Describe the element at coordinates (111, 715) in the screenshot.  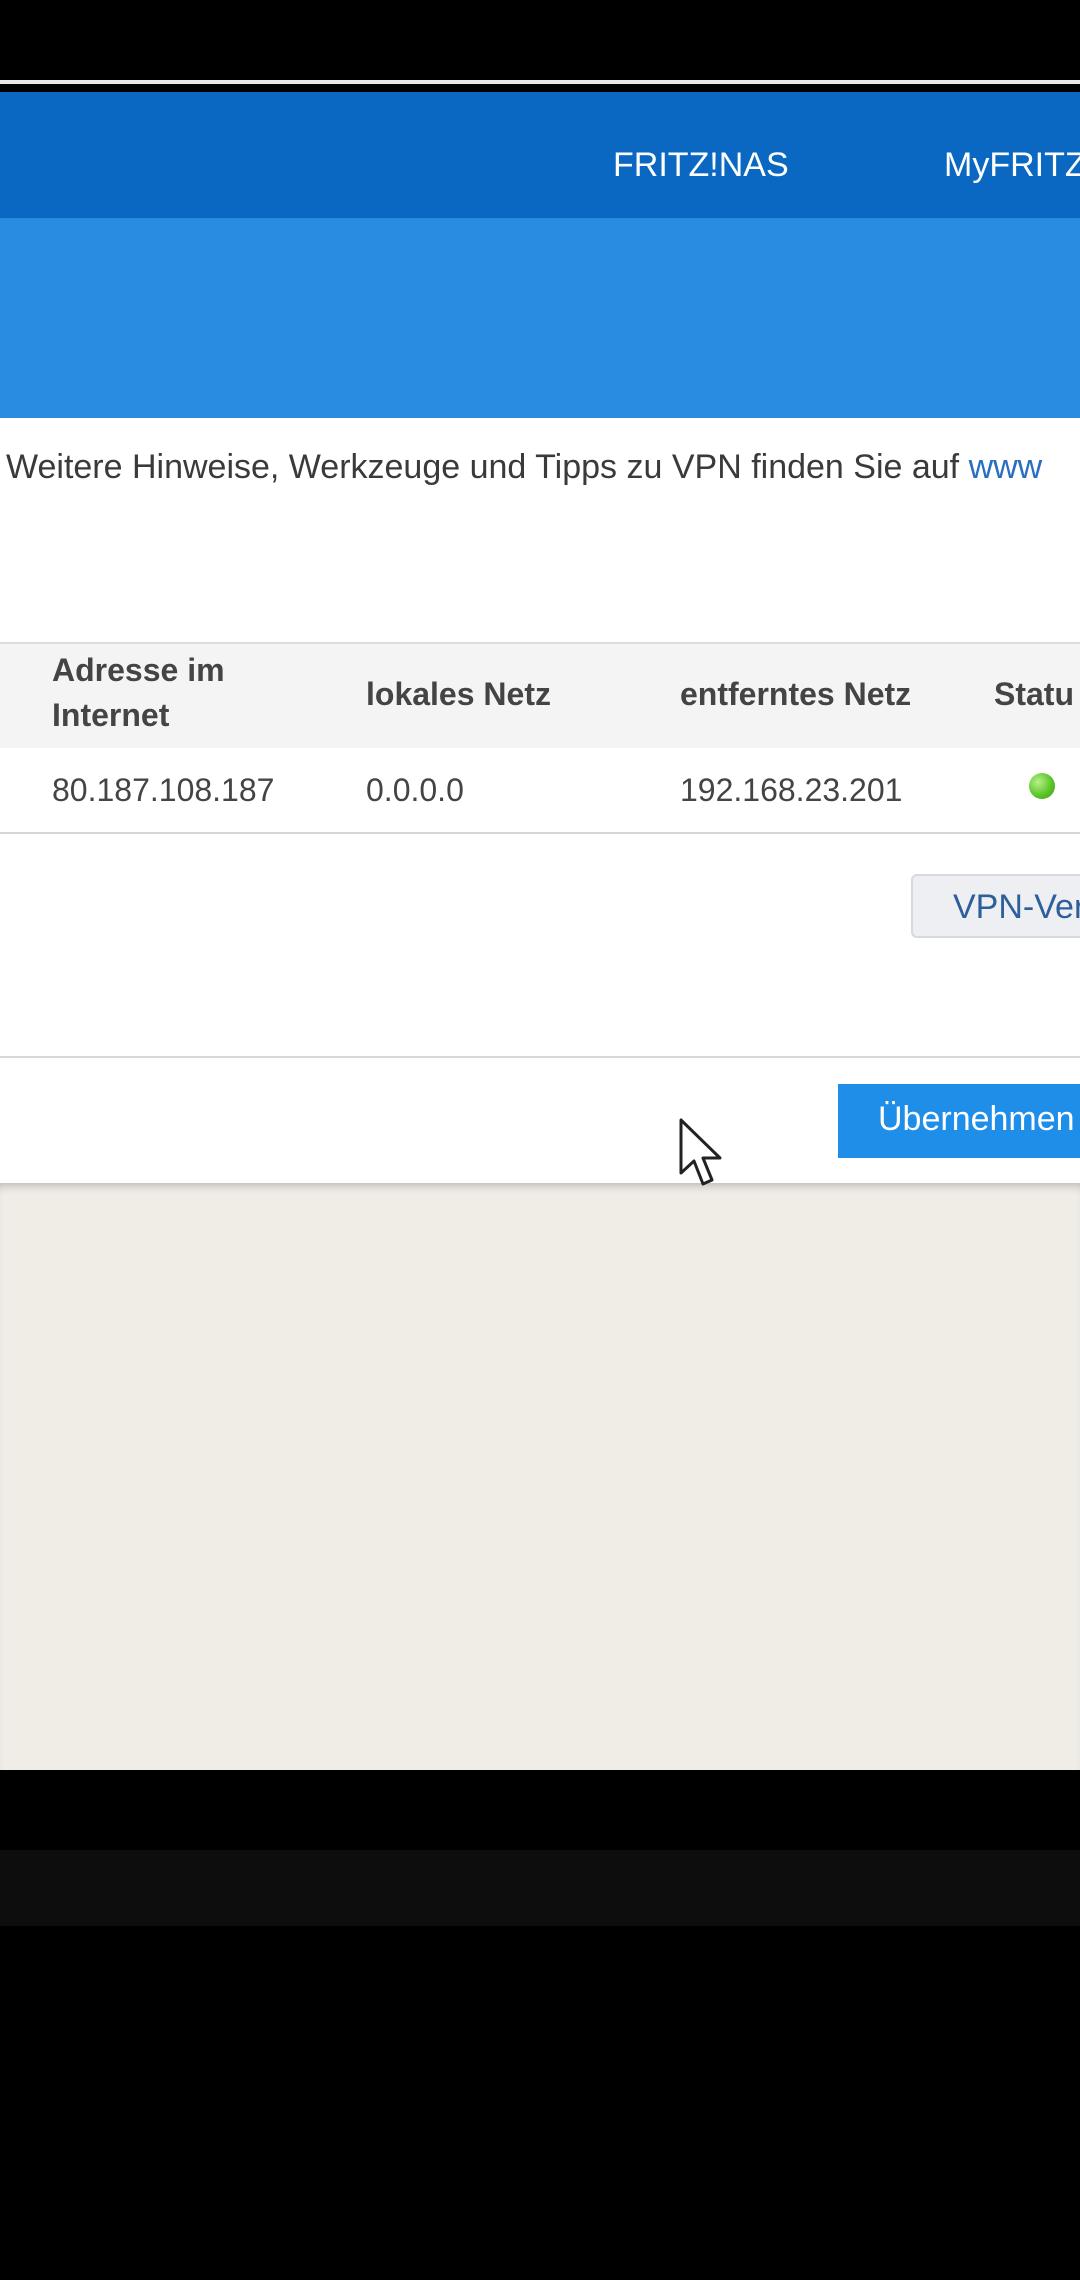
I see `column-header-address-line2: Internet` at that location.